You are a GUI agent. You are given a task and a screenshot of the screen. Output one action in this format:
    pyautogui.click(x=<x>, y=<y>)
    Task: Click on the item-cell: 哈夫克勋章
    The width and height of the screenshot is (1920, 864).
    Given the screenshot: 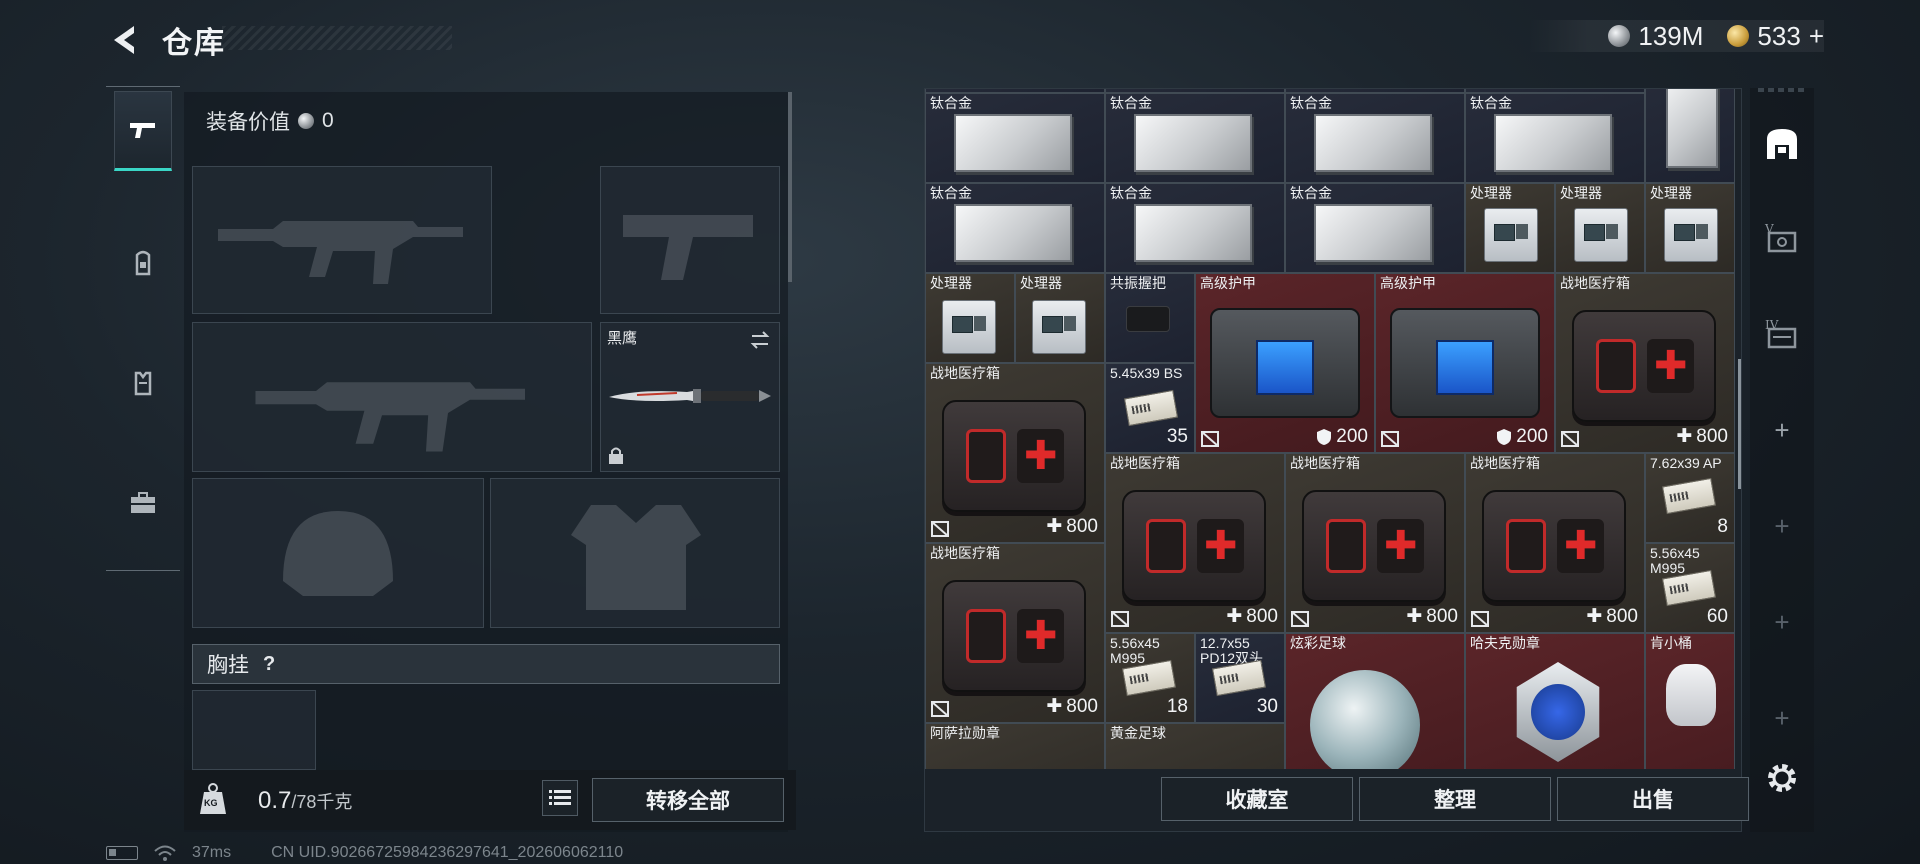 What is the action you would take?
    pyautogui.click(x=1555, y=701)
    